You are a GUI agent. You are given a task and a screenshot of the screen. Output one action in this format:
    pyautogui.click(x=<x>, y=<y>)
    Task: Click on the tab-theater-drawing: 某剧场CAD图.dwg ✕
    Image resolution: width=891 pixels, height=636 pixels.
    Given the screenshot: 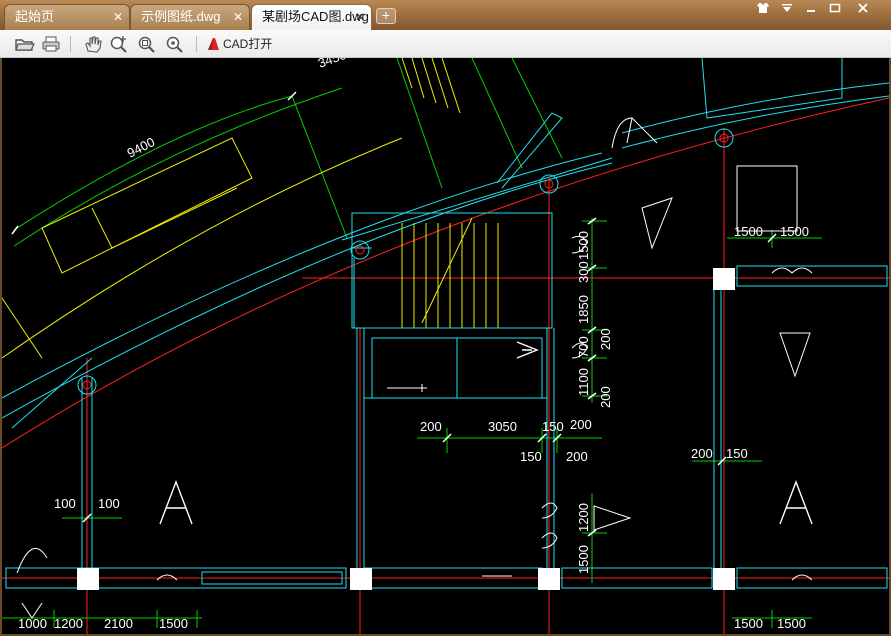 What is the action you would take?
    pyautogui.click(x=311, y=17)
    